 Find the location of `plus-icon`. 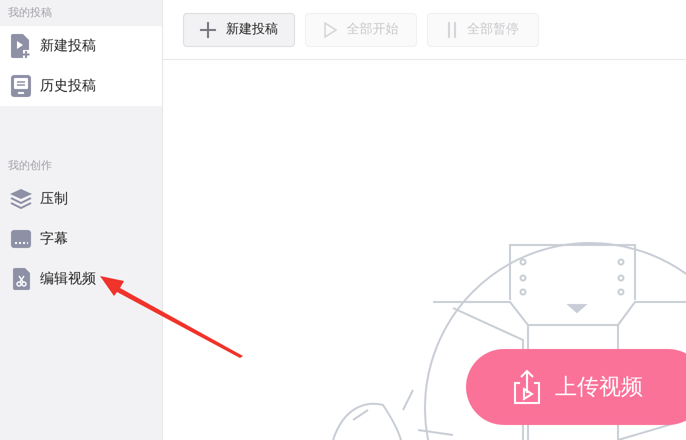

plus-icon is located at coordinates (208, 30).